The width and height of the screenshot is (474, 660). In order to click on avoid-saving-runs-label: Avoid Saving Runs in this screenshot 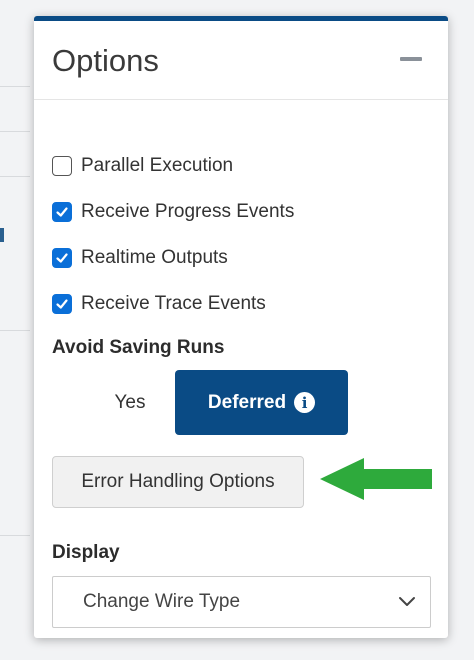, I will do `click(138, 347)`.